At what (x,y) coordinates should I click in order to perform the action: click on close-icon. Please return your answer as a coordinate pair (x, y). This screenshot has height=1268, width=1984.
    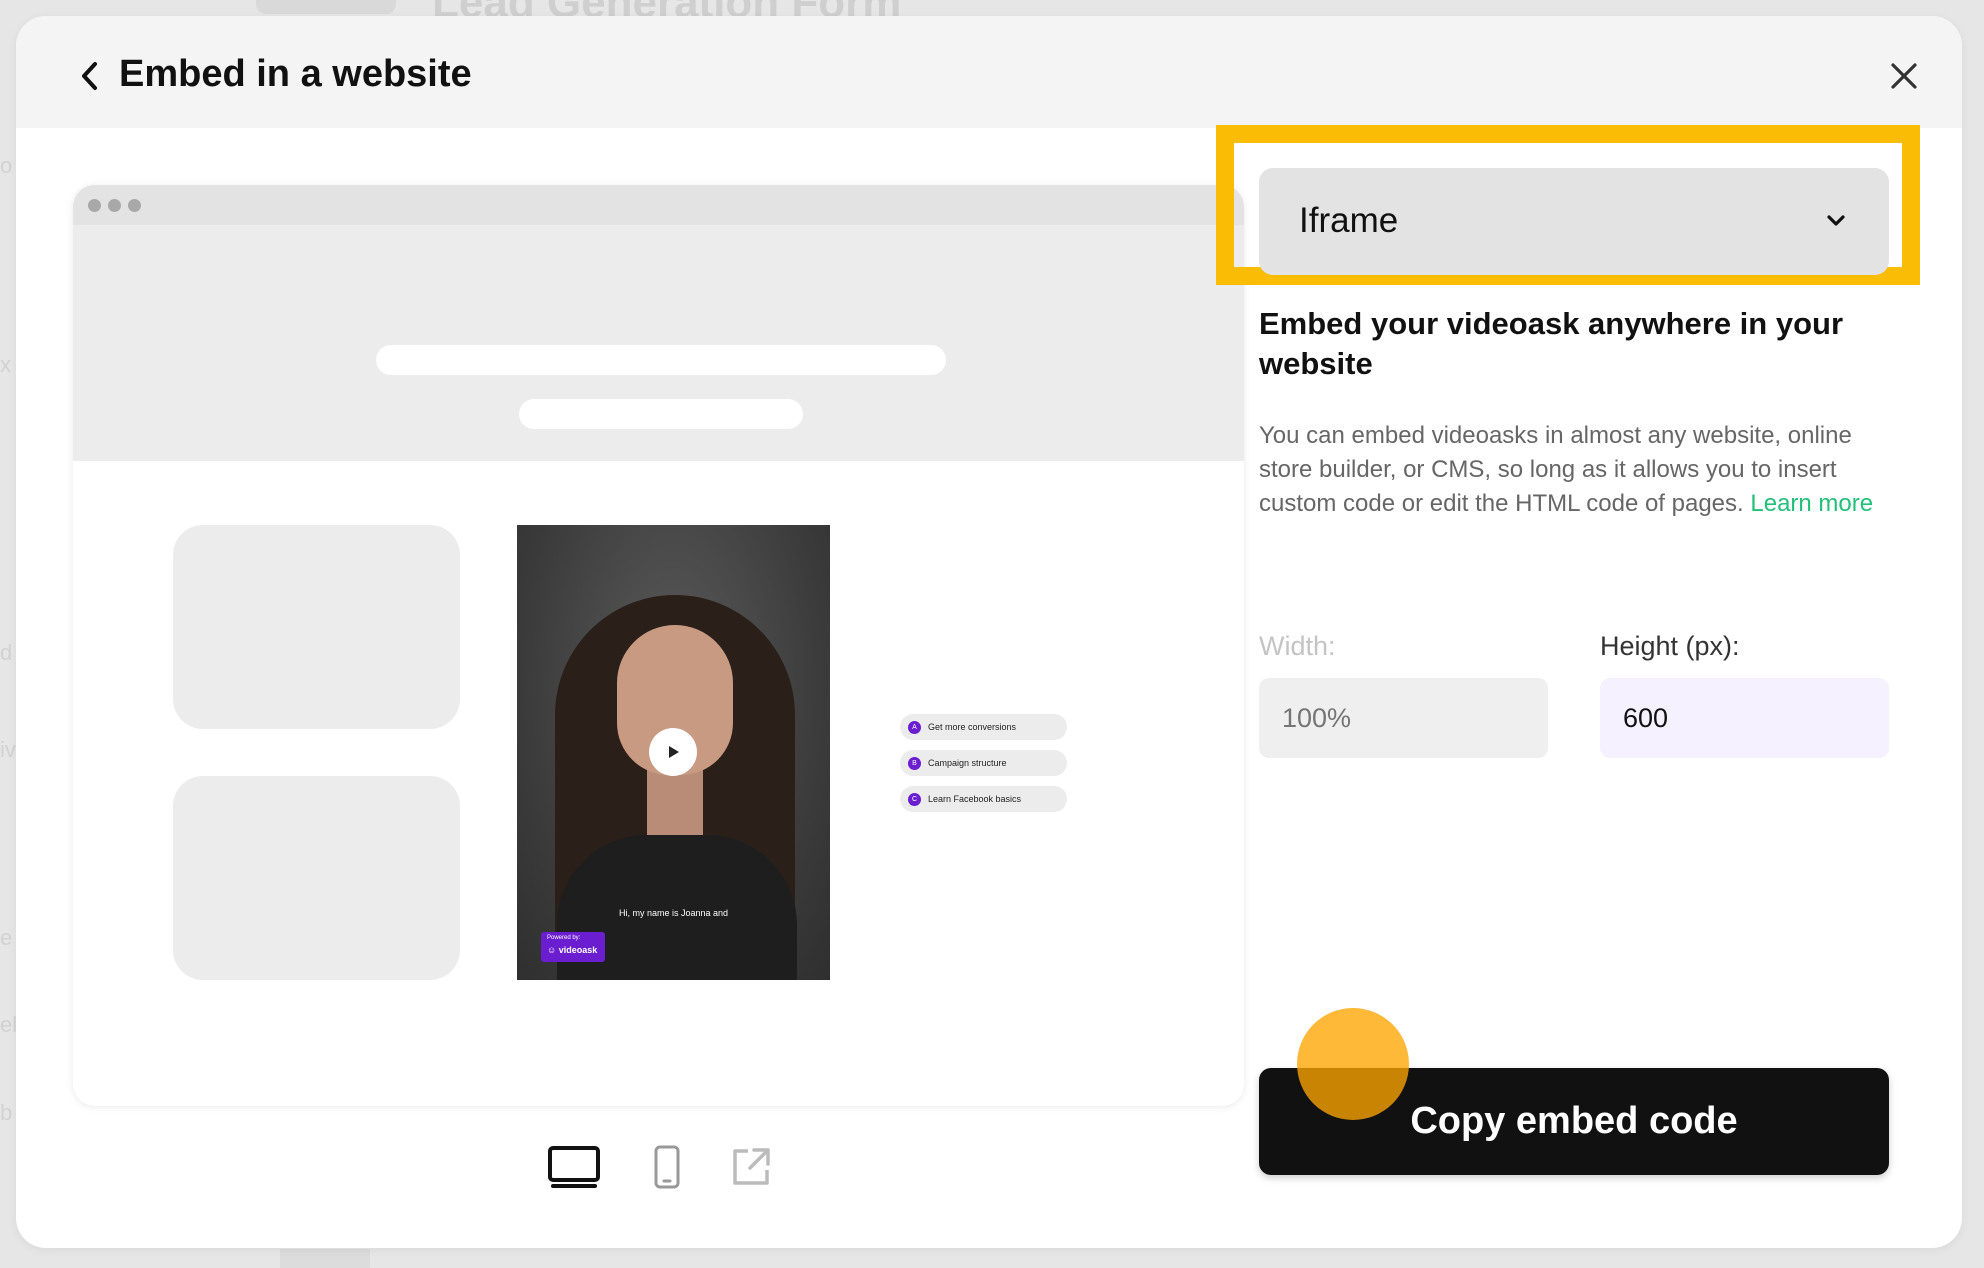
    Looking at the image, I should click on (1904, 76).